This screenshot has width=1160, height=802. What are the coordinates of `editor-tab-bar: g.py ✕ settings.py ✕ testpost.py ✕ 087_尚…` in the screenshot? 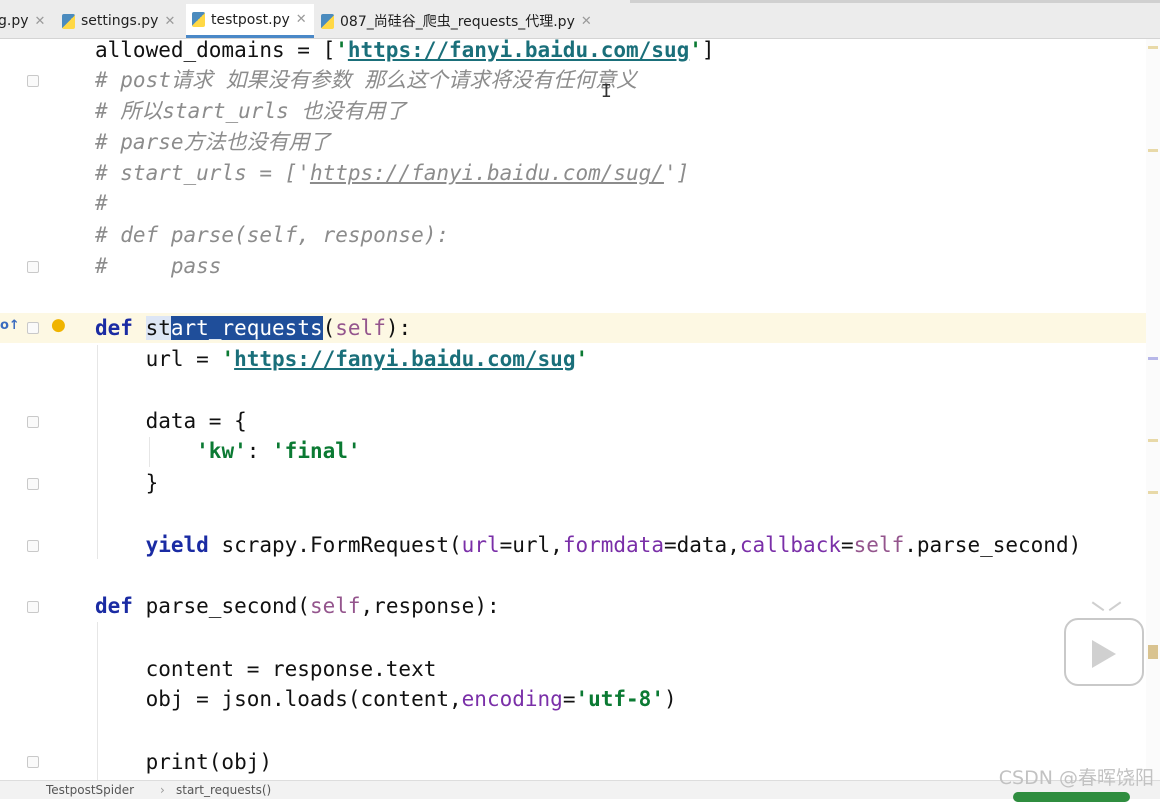 It's located at (580, 19).